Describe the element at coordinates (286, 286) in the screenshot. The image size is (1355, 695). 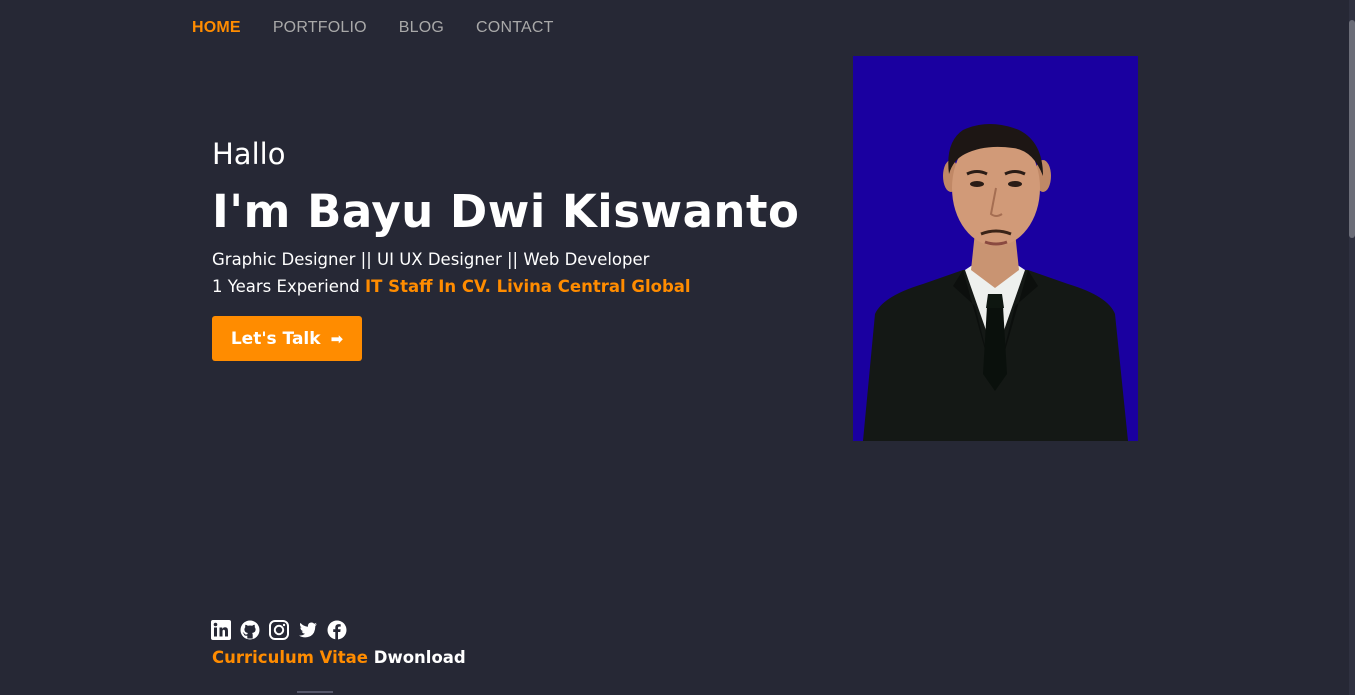
I see `experience-prefix: 1 Years Experiend` at that location.